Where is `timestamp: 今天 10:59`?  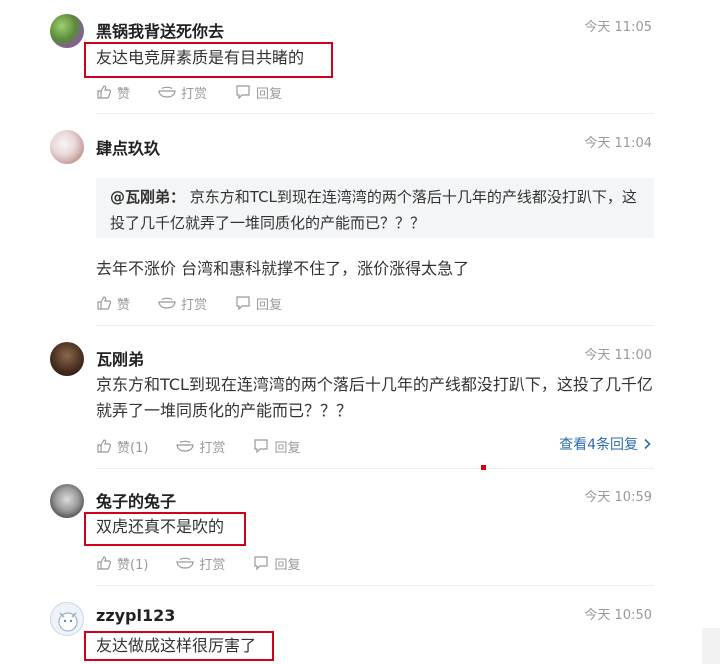 timestamp: 今天 10:59 is located at coordinates (618, 497).